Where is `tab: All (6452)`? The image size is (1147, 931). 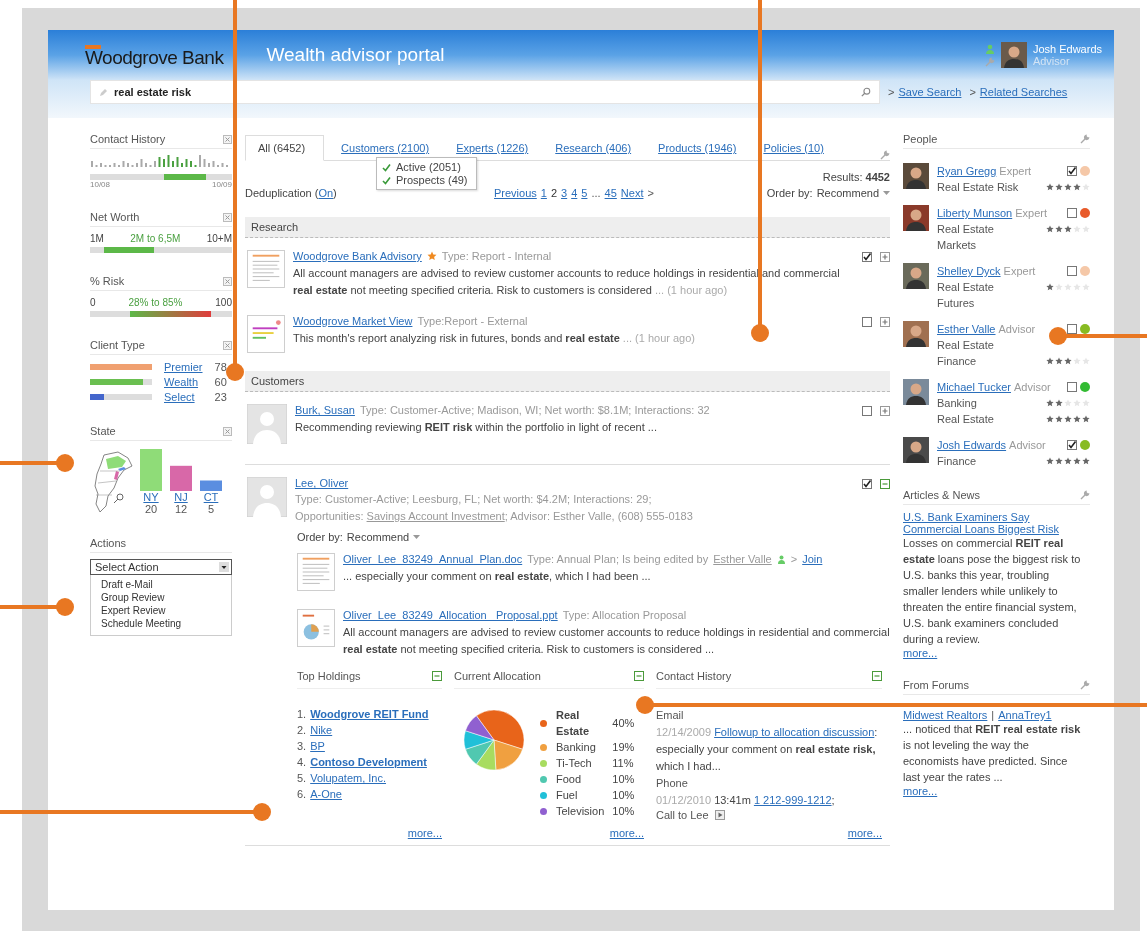 tab: All (6452) is located at coordinates (285, 148).